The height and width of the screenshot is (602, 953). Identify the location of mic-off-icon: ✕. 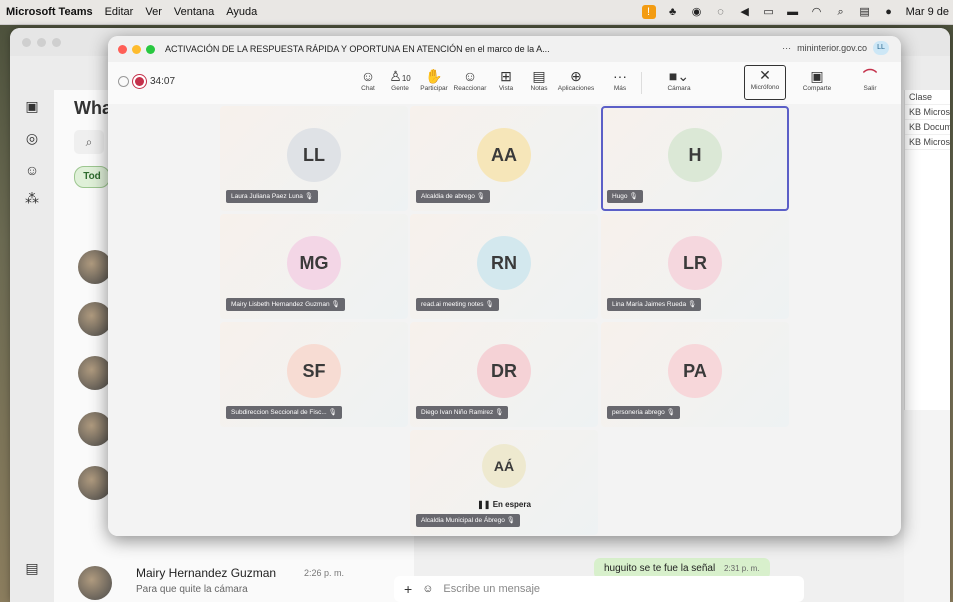
(765, 75).